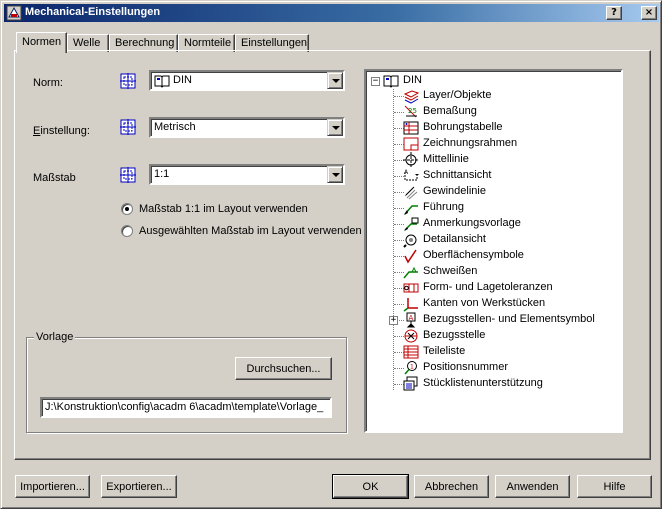  I want to click on close-icon: ×, so click(649, 12).